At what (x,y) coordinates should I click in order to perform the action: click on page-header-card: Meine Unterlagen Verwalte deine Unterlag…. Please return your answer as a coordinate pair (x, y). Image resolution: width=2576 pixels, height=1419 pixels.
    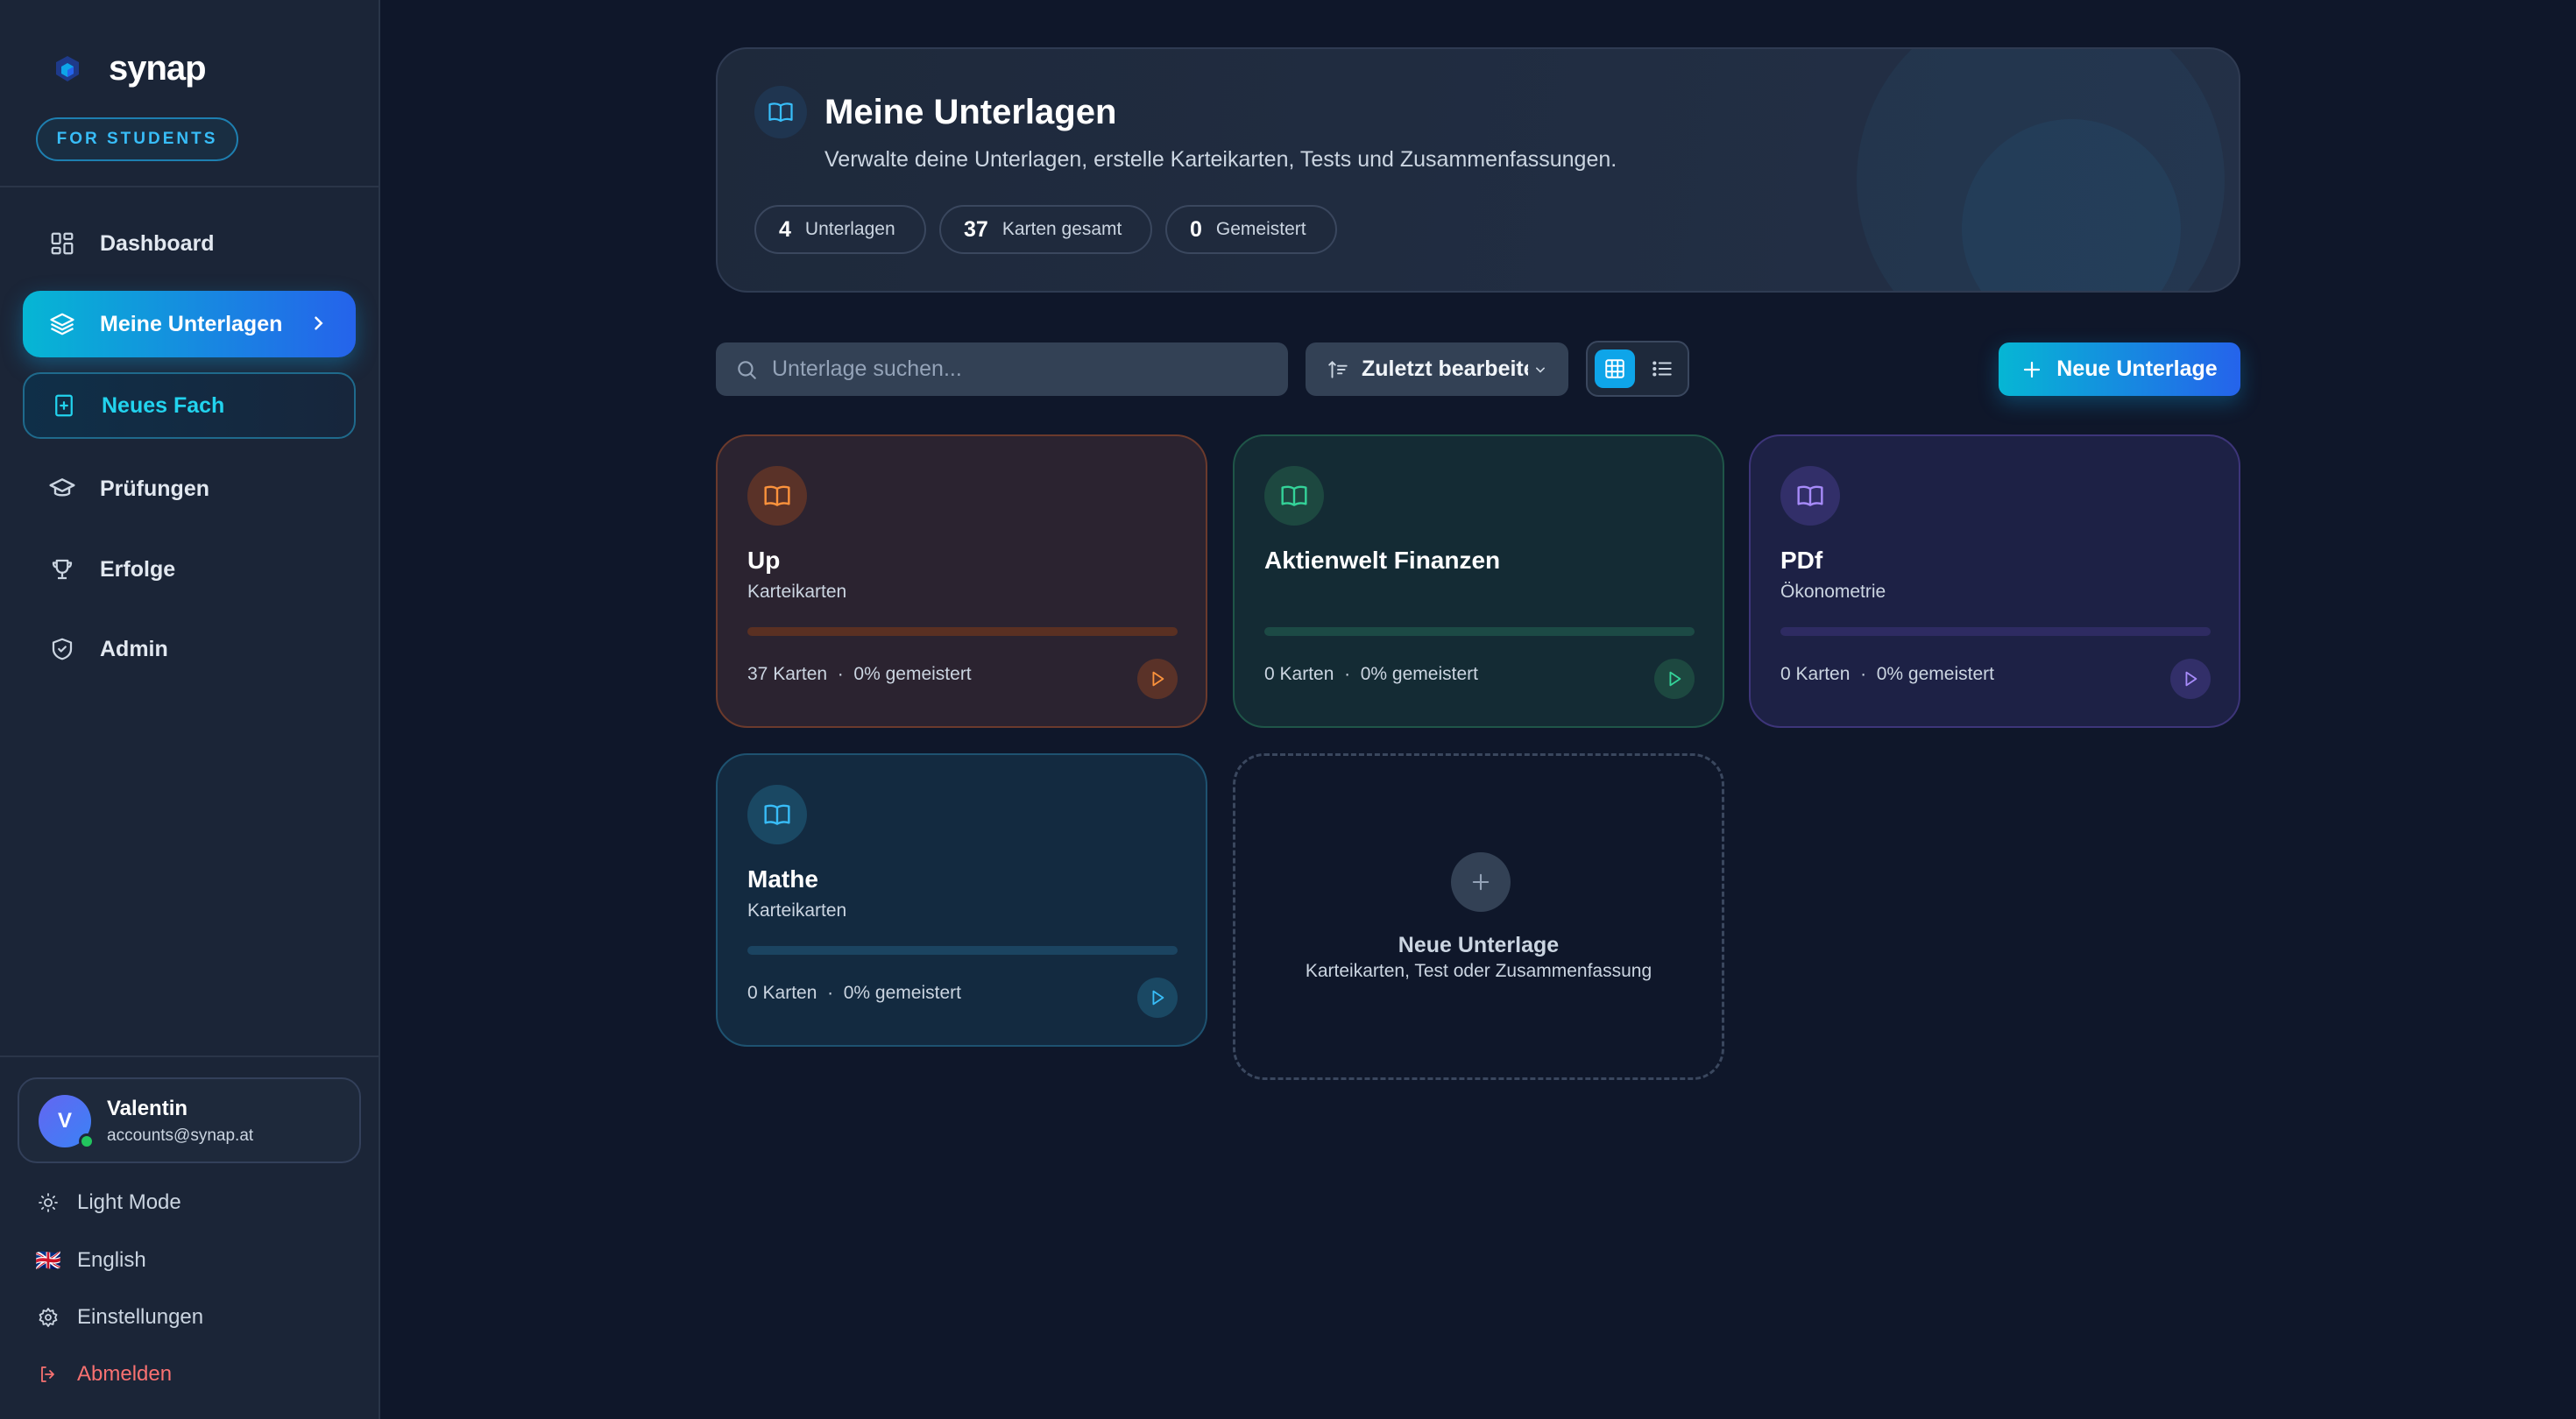
    Looking at the image, I should click on (1478, 170).